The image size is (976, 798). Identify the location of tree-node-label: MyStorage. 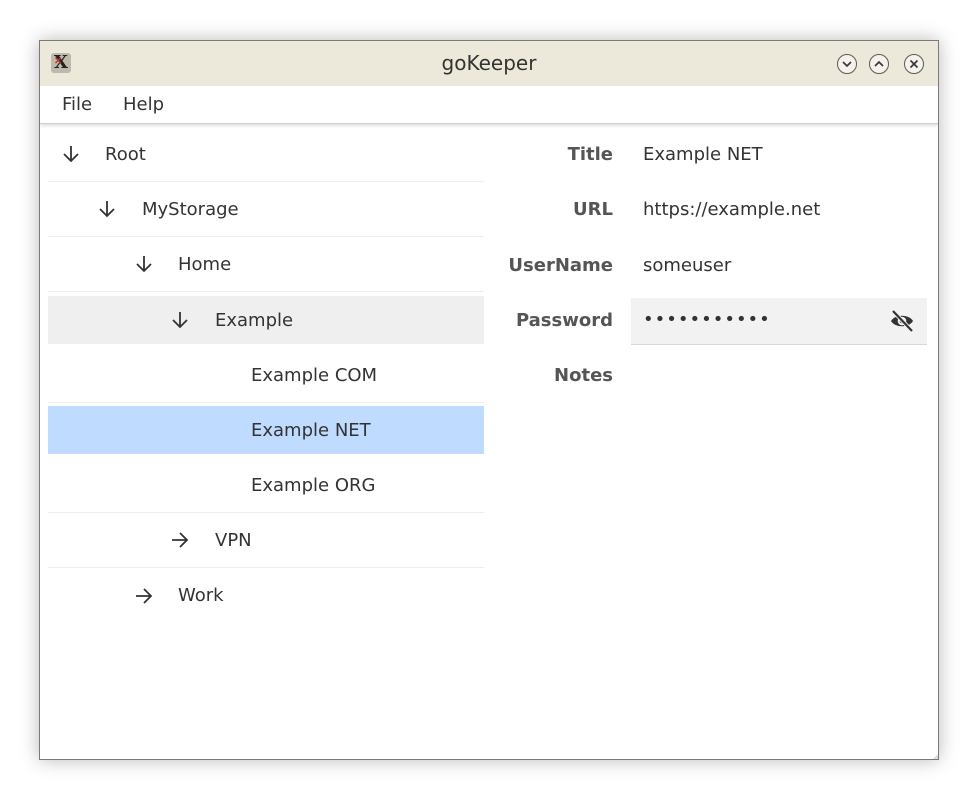
(190, 209).